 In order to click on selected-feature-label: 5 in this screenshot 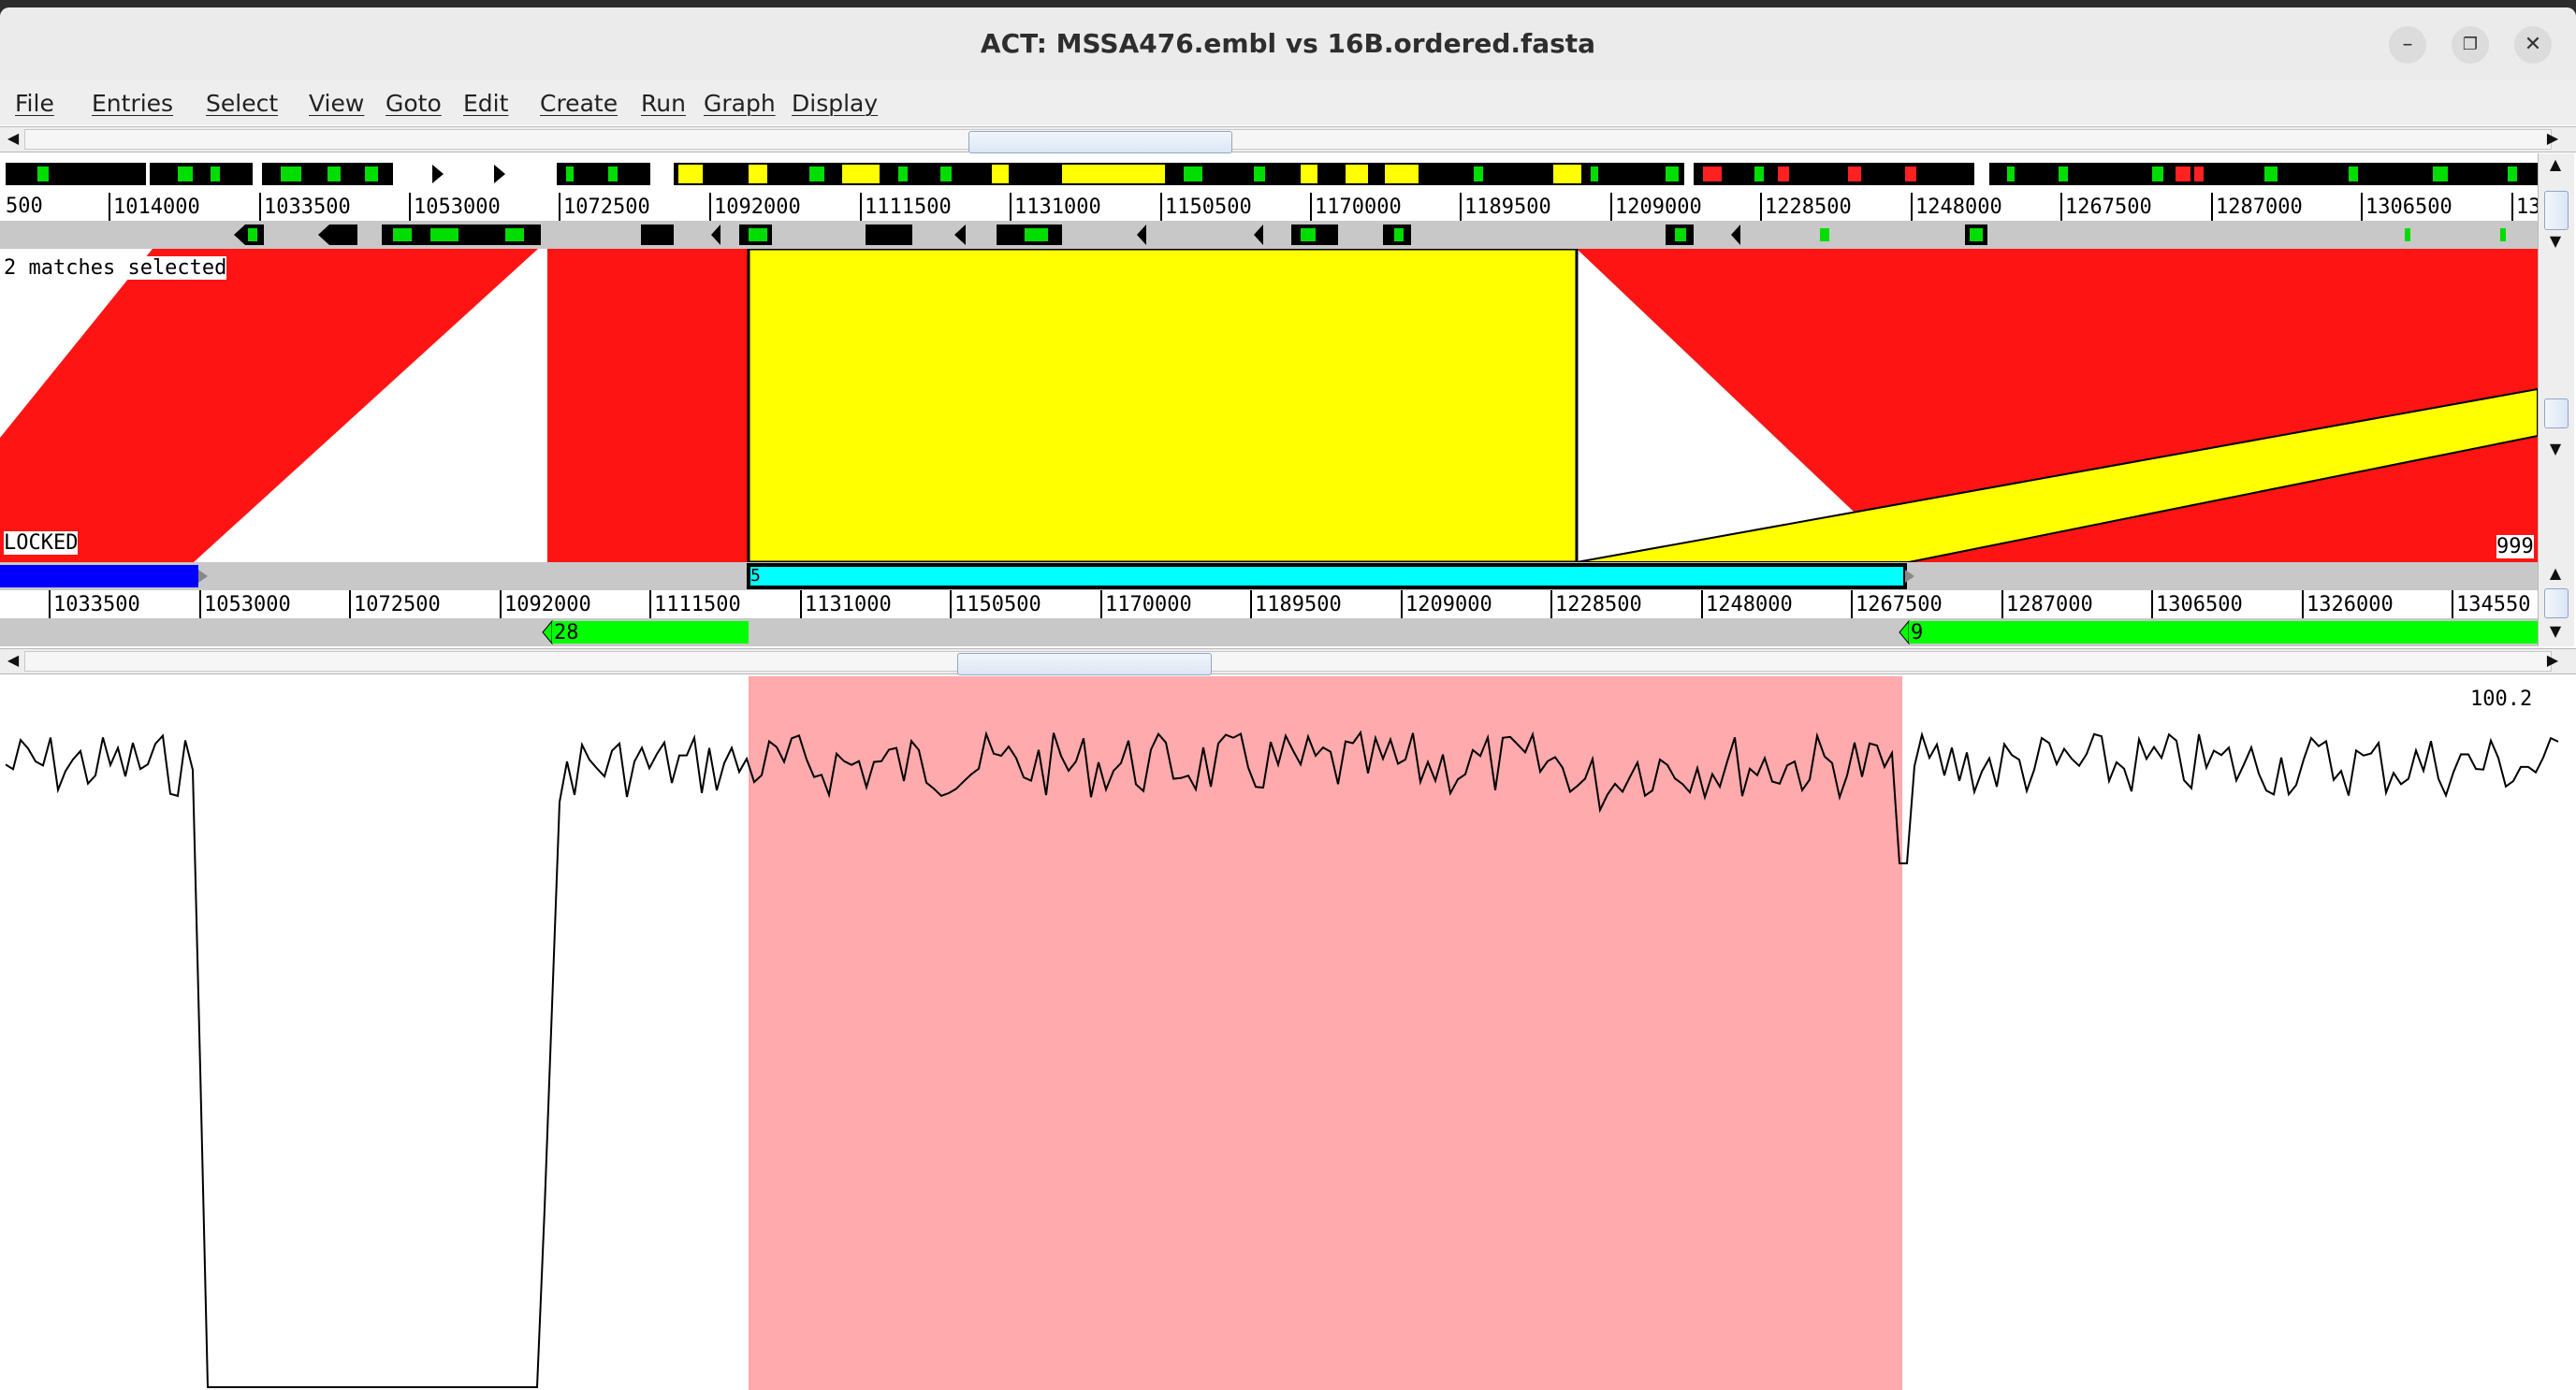, I will do `click(755, 576)`.